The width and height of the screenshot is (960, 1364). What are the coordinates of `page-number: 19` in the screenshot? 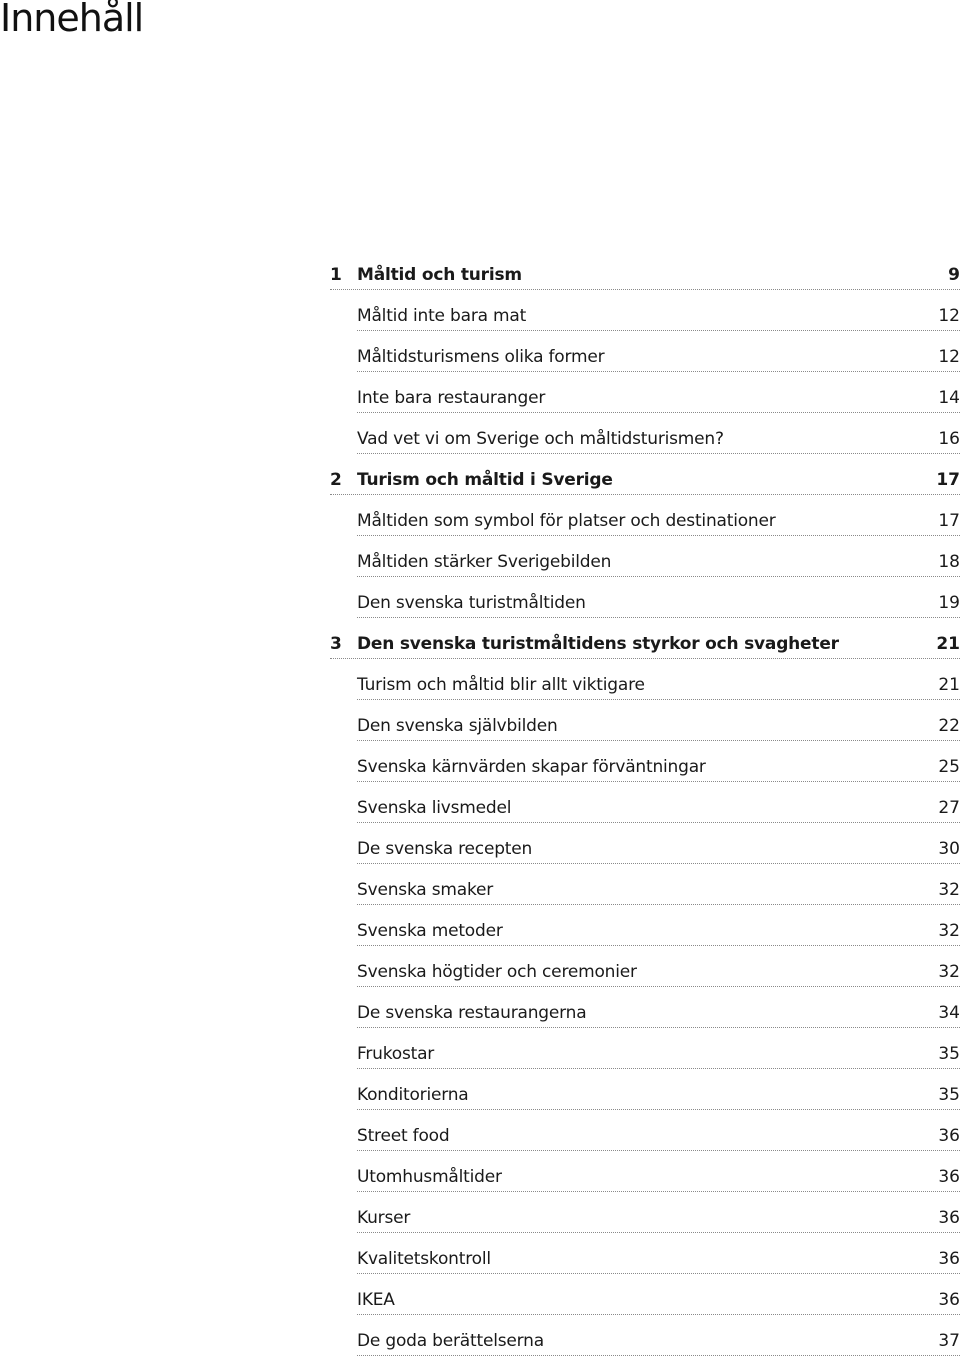 It's located at (949, 603).